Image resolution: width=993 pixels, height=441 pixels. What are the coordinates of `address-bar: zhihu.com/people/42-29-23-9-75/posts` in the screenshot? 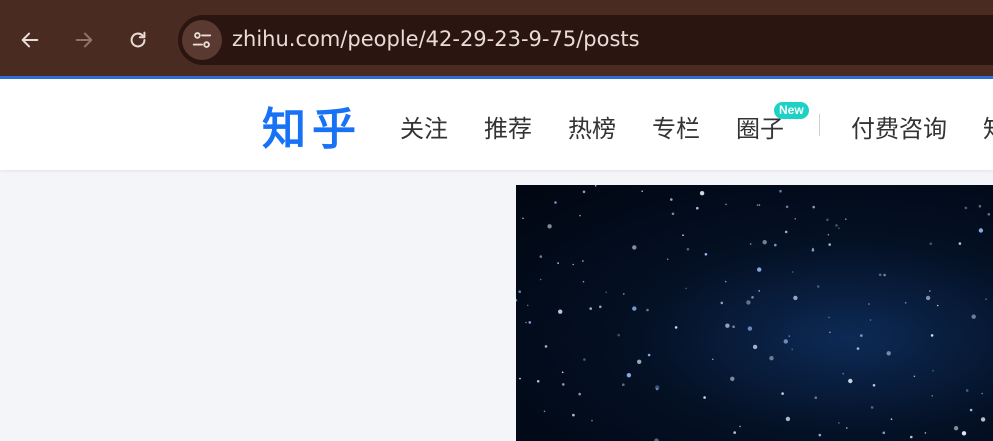 It's located at (585, 40).